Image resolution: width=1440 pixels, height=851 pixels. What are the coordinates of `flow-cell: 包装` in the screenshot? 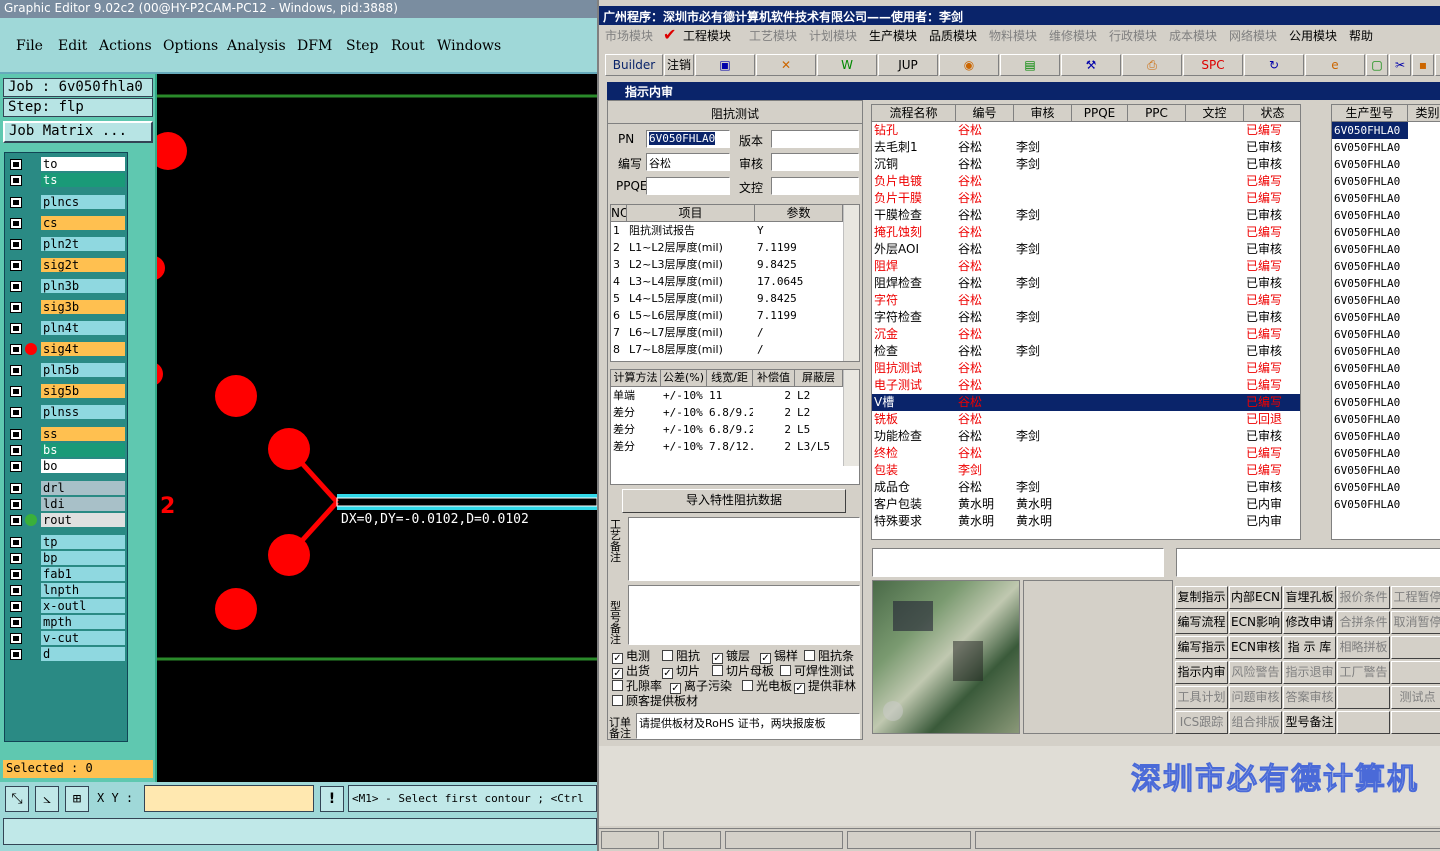 It's located at (914, 470).